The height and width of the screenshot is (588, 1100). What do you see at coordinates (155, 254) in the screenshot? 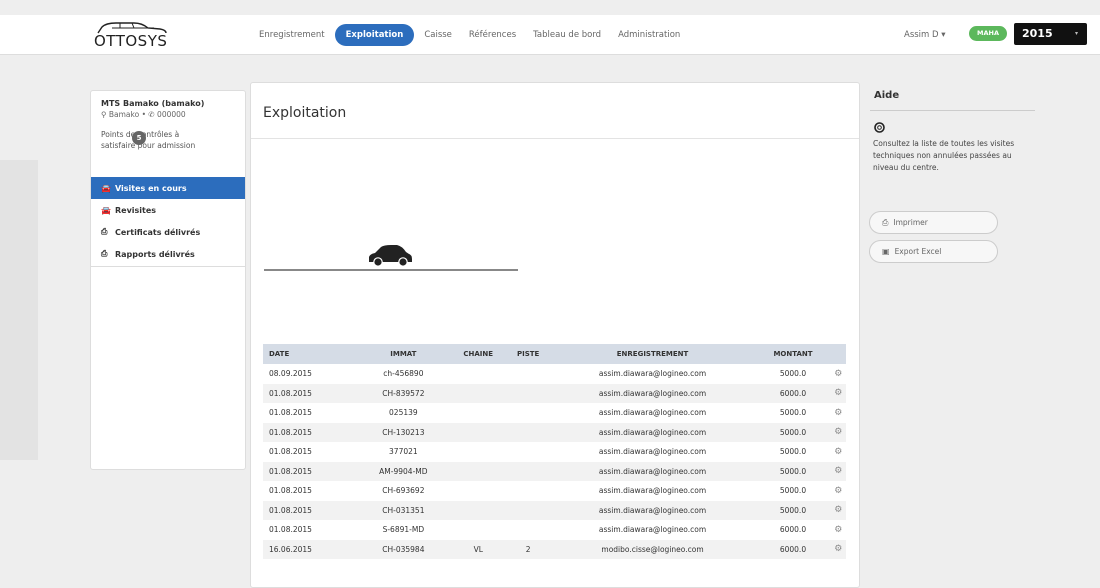
I see `sidebar-item-label: Rapports délivrés` at bounding box center [155, 254].